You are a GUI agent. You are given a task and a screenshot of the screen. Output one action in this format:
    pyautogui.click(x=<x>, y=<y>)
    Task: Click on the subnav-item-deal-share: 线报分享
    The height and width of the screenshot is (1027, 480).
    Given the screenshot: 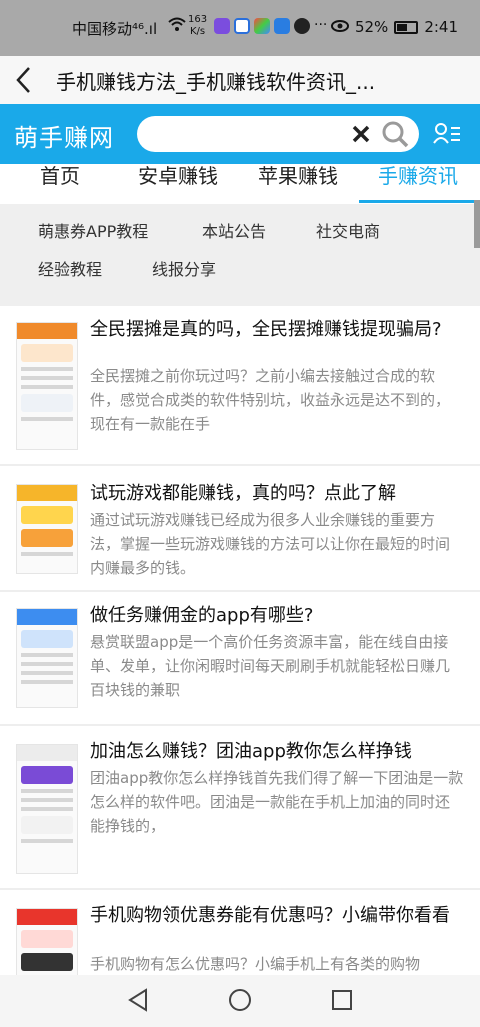 What is the action you would take?
    pyautogui.click(x=184, y=268)
    